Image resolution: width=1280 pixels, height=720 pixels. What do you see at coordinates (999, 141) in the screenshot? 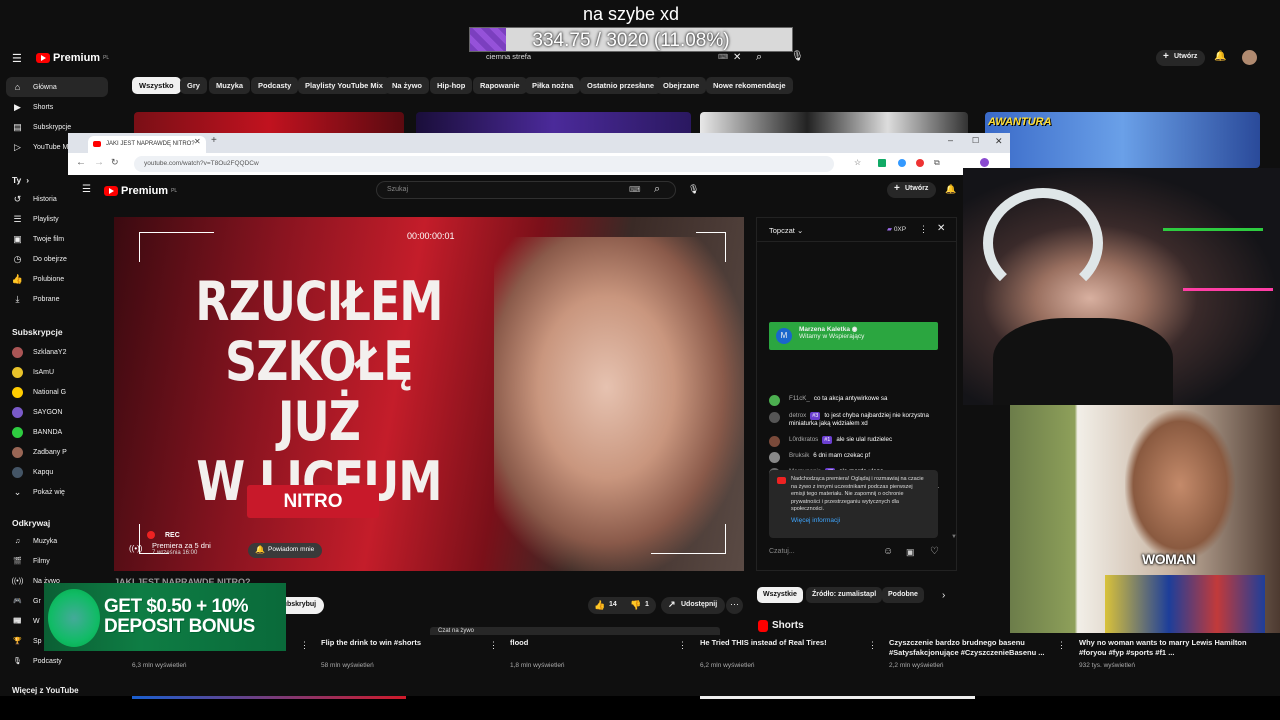
I see `close-window-icon: ✕` at bounding box center [999, 141].